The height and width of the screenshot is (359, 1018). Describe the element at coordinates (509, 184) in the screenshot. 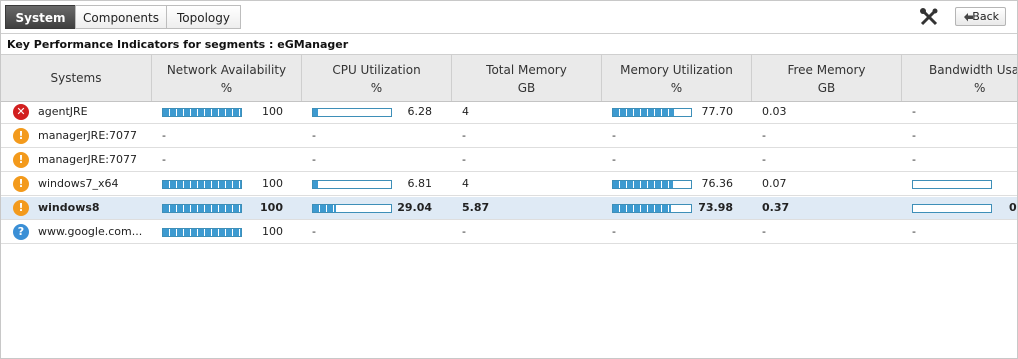

I see `table-row: ! windows7_x64 100 6.81 4 76.36 0.07` at that location.